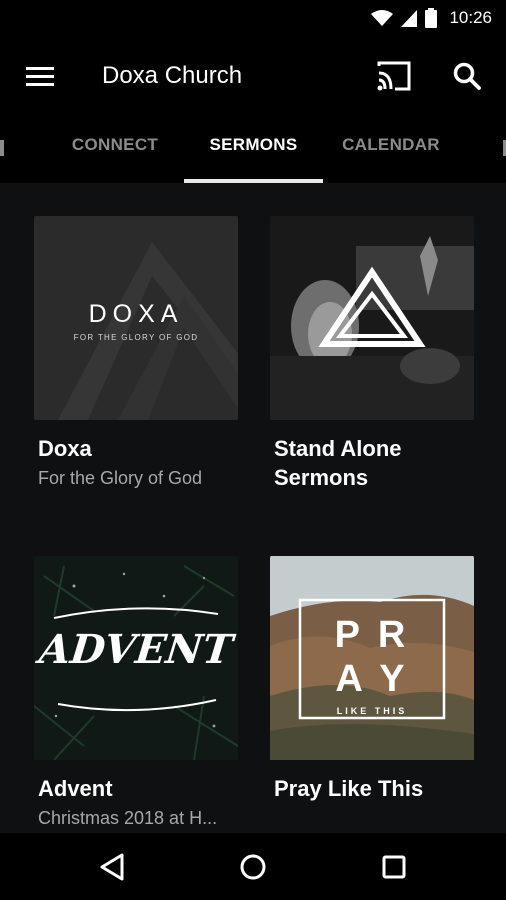 The width and height of the screenshot is (506, 900). Describe the element at coordinates (253, 18) in the screenshot. I see `status-bar: 10:26` at that location.